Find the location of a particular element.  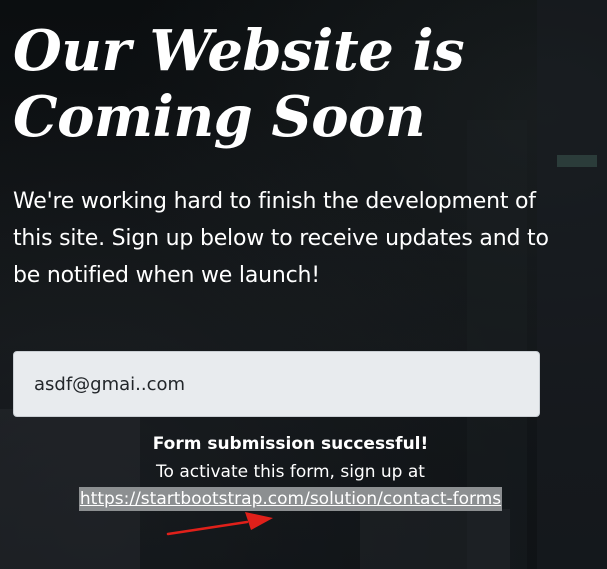

email-field is located at coordinates (276, 384).